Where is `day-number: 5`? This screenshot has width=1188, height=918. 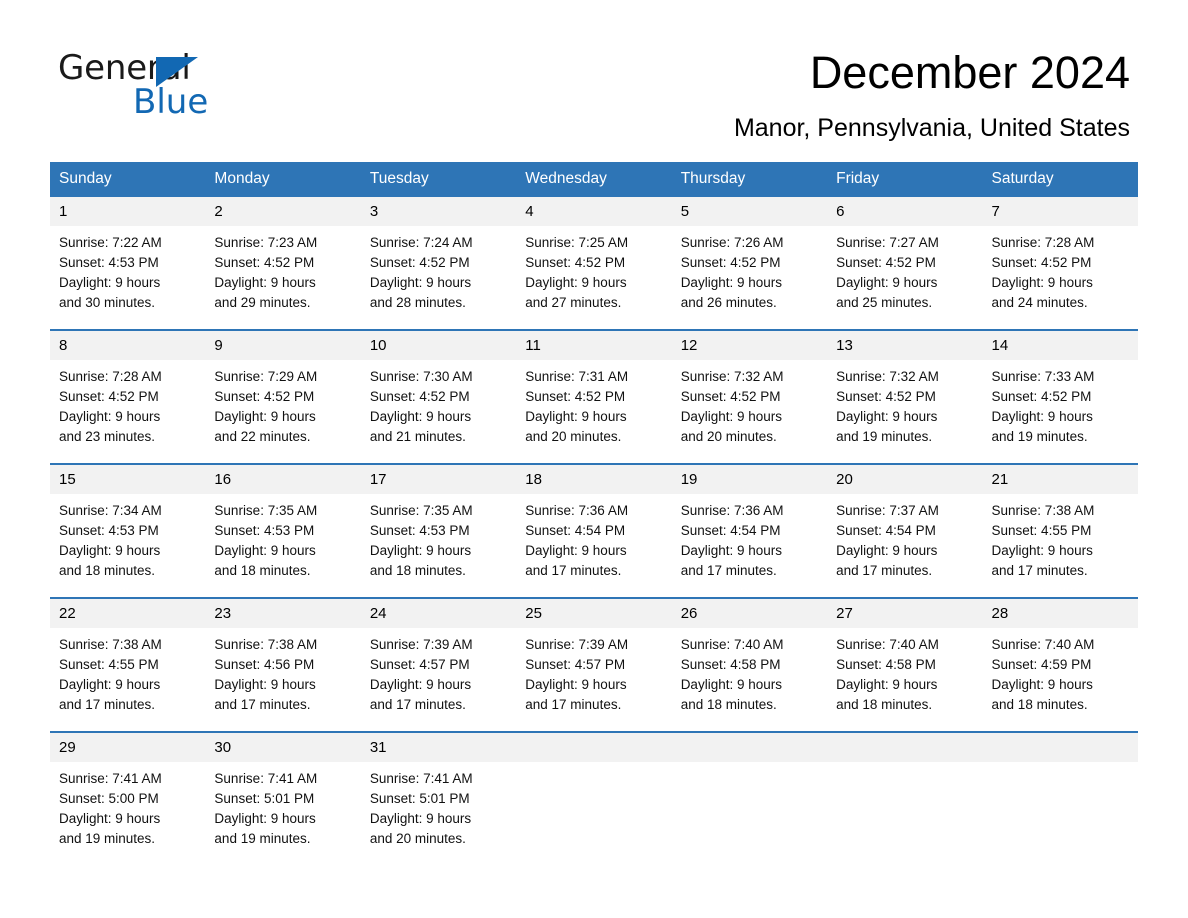
day-number: 5 is located at coordinates (749, 211).